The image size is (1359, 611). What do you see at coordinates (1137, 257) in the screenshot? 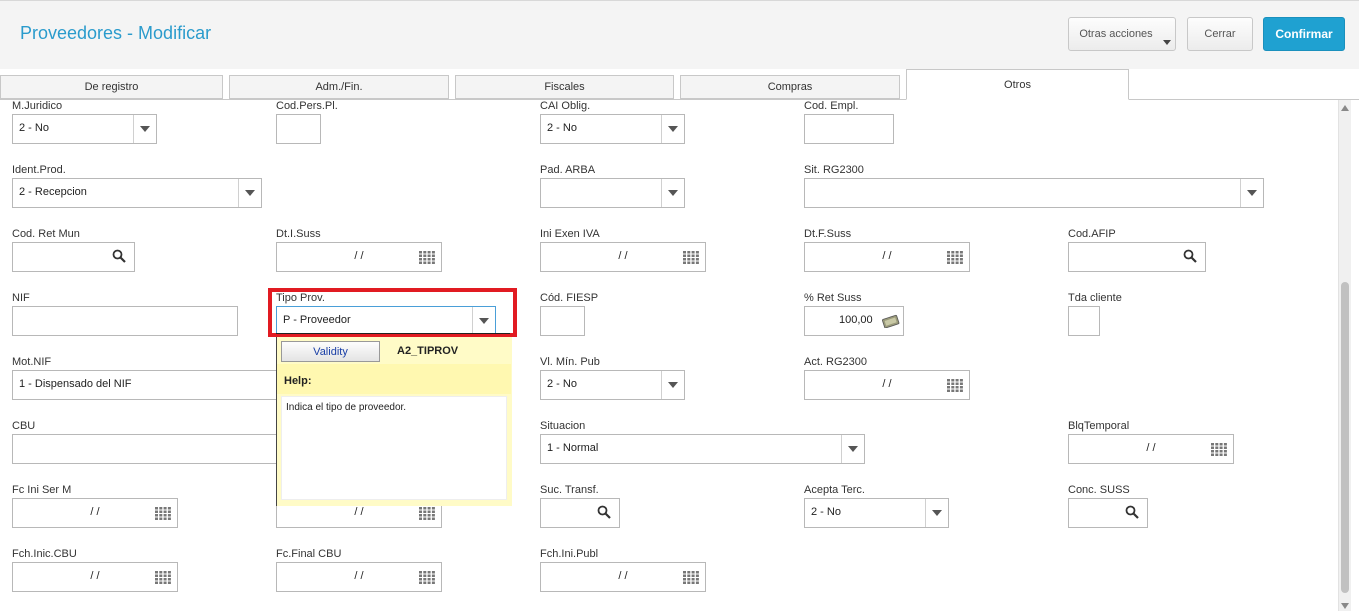
I see `cod-afip-input` at bounding box center [1137, 257].